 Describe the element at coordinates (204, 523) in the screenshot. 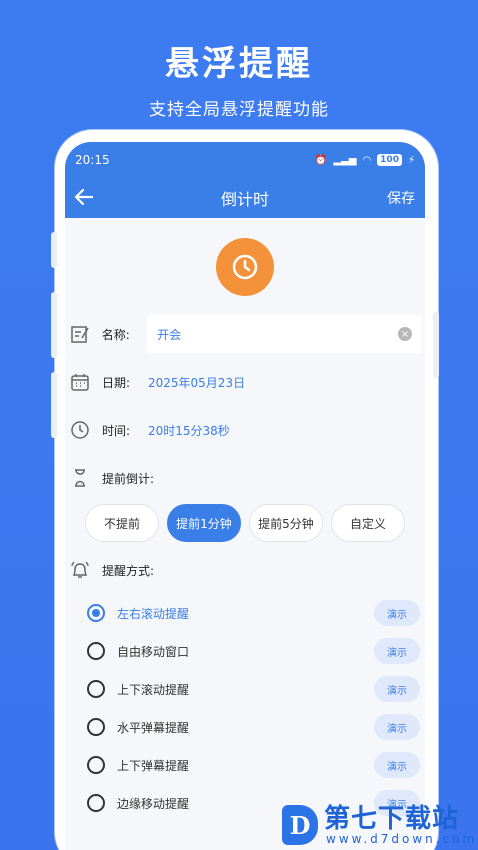

I see `option-advance-1min: 提前1分钟` at that location.